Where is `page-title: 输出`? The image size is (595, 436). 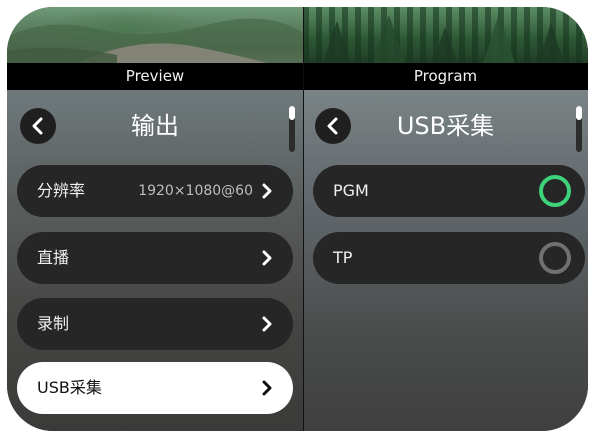
page-title: 输出 is located at coordinates (155, 126).